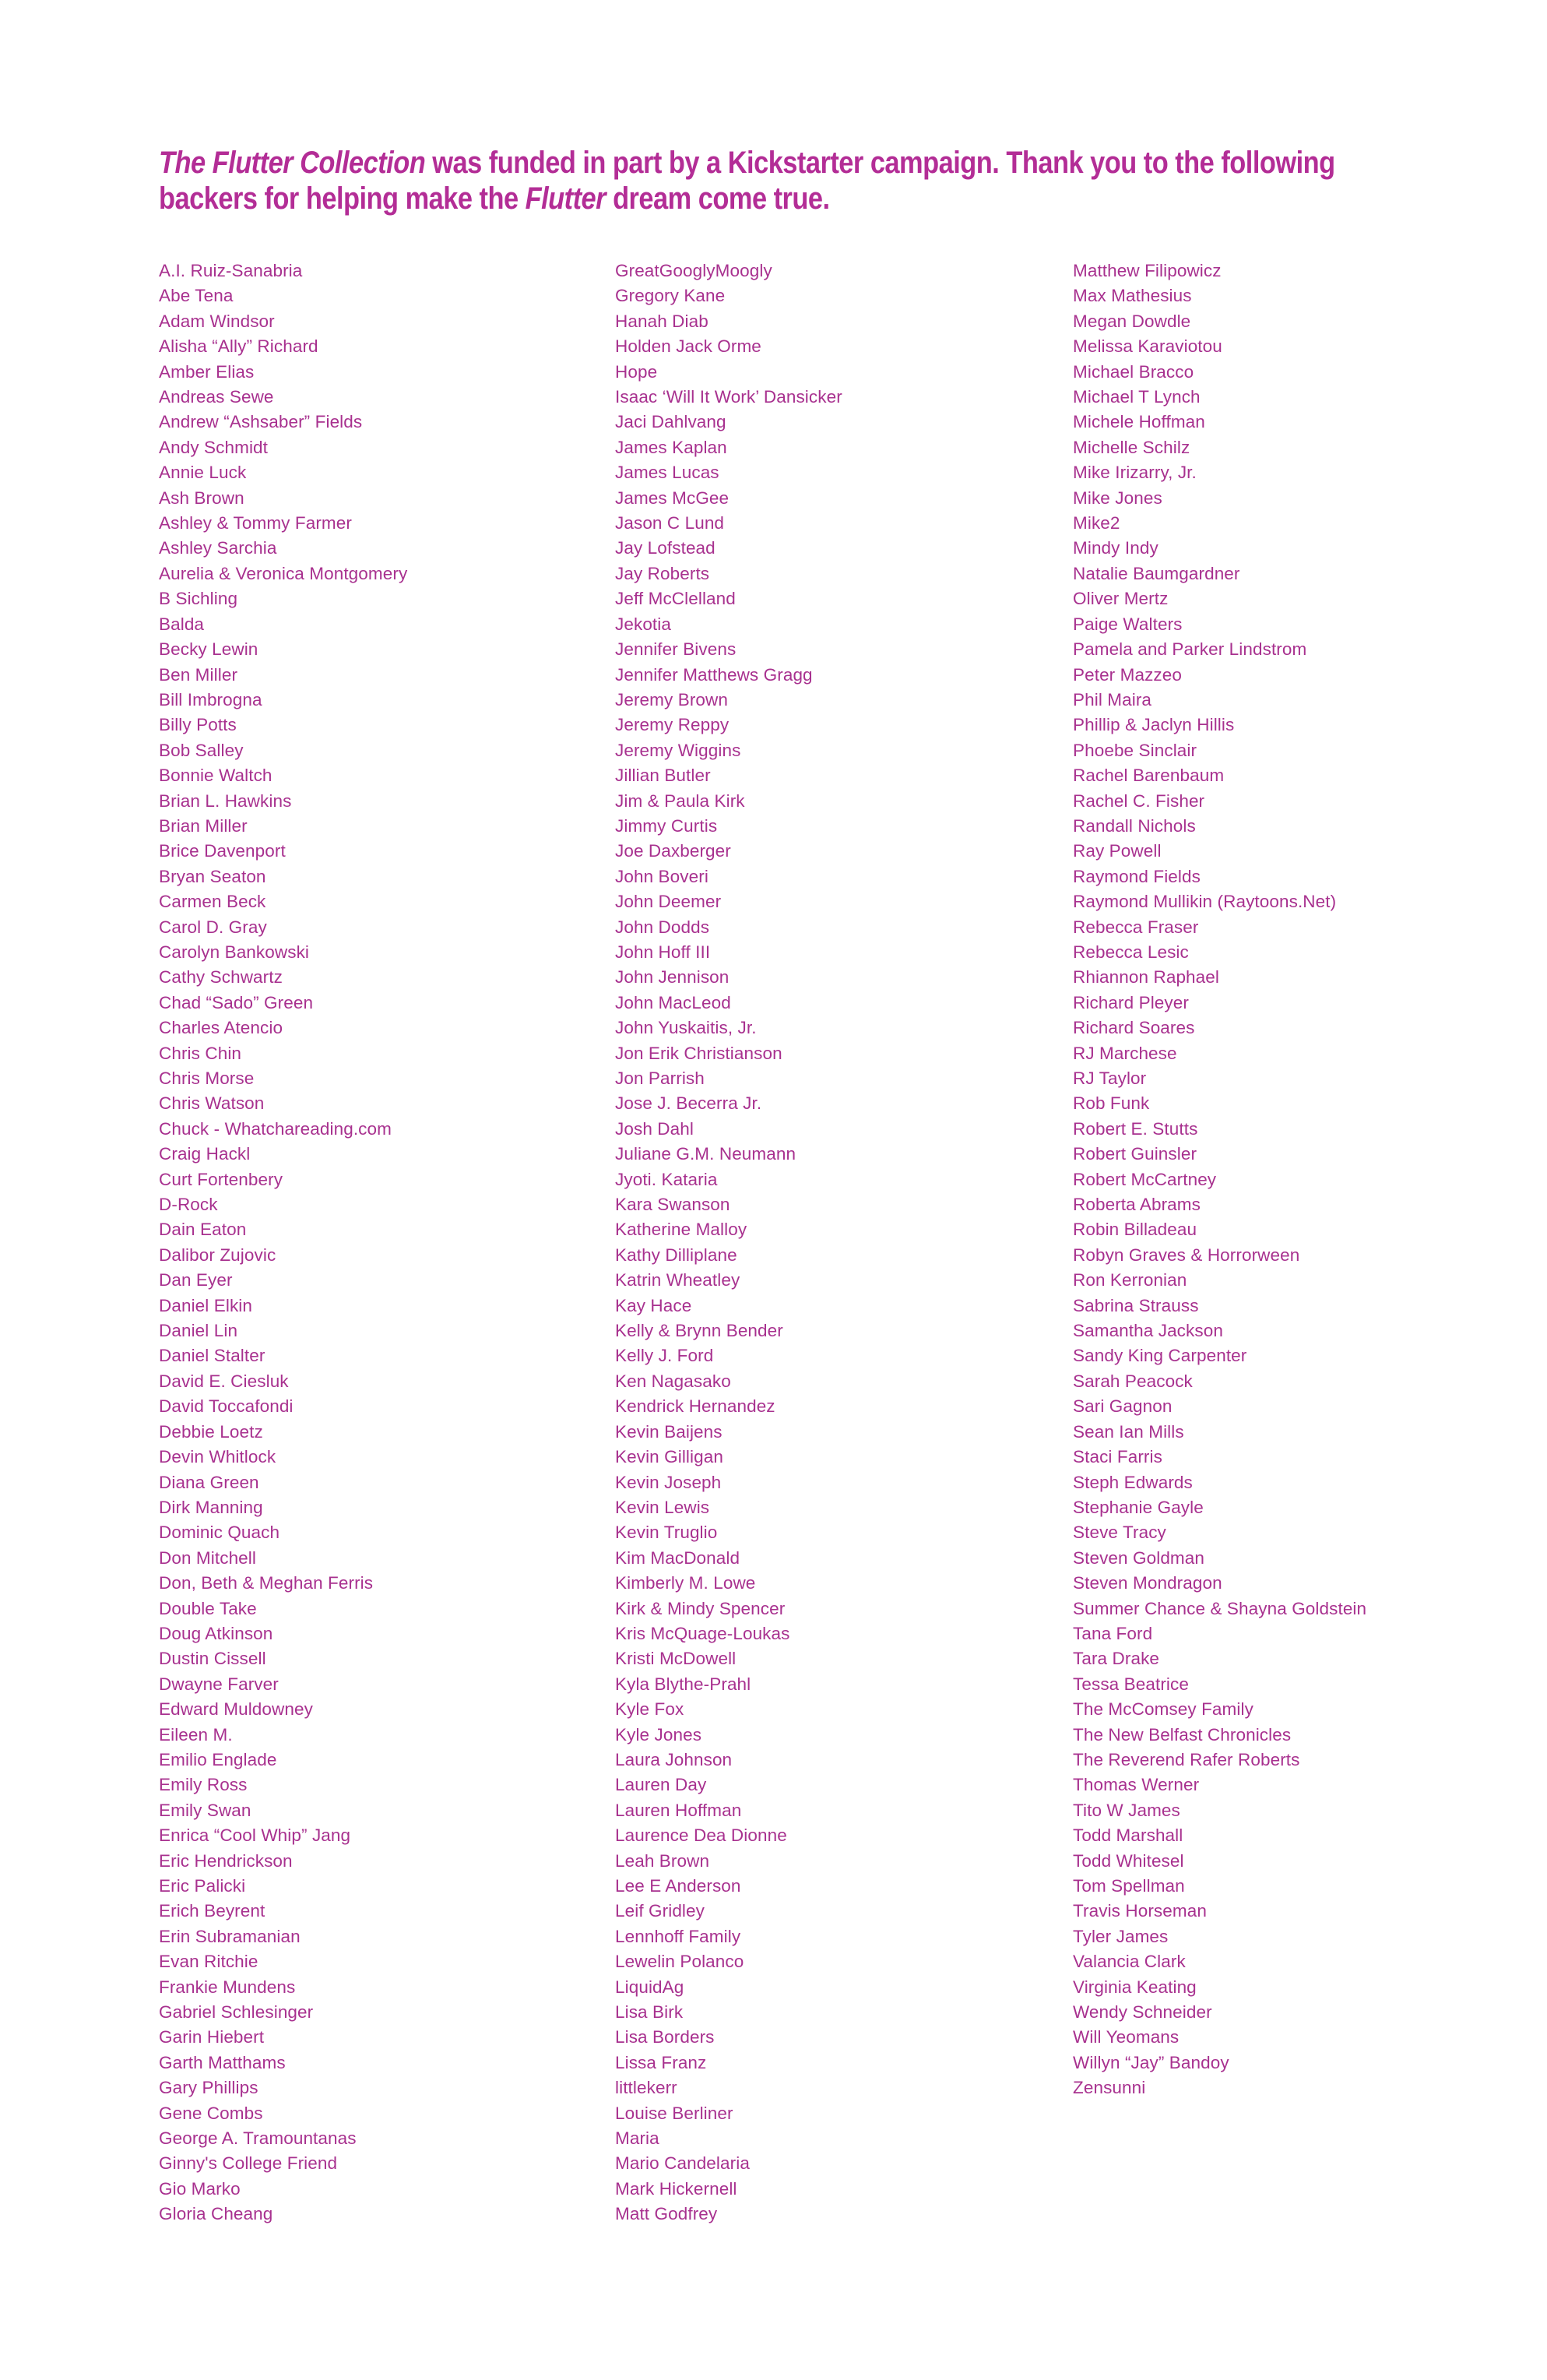 The image size is (1547, 2380). I want to click on backer-name: Chuck - Whatchareading.com, so click(276, 1128).